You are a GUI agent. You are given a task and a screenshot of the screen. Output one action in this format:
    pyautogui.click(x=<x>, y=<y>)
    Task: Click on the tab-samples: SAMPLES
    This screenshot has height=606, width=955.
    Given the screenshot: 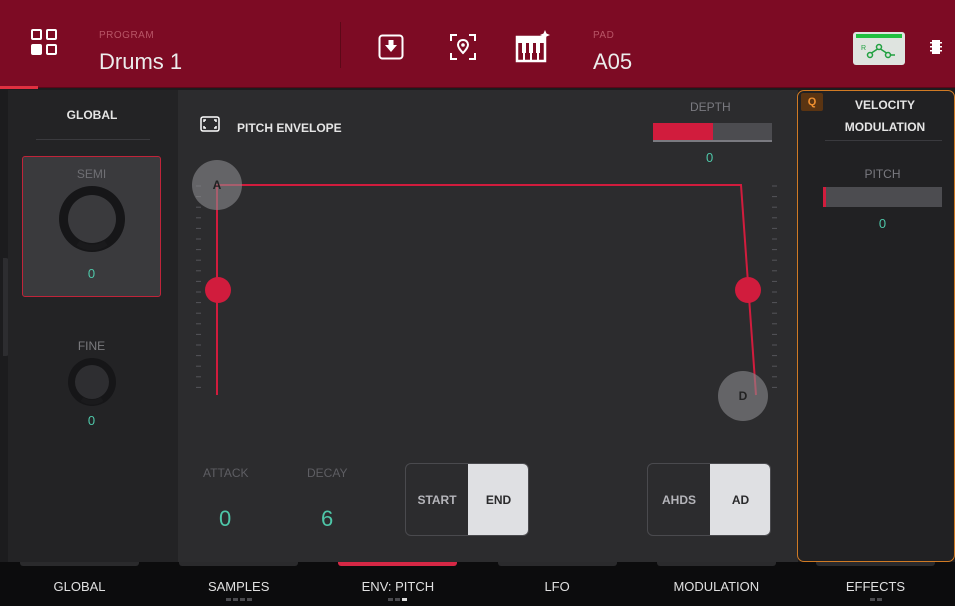 What is the action you would take?
    pyautogui.click(x=238, y=584)
    